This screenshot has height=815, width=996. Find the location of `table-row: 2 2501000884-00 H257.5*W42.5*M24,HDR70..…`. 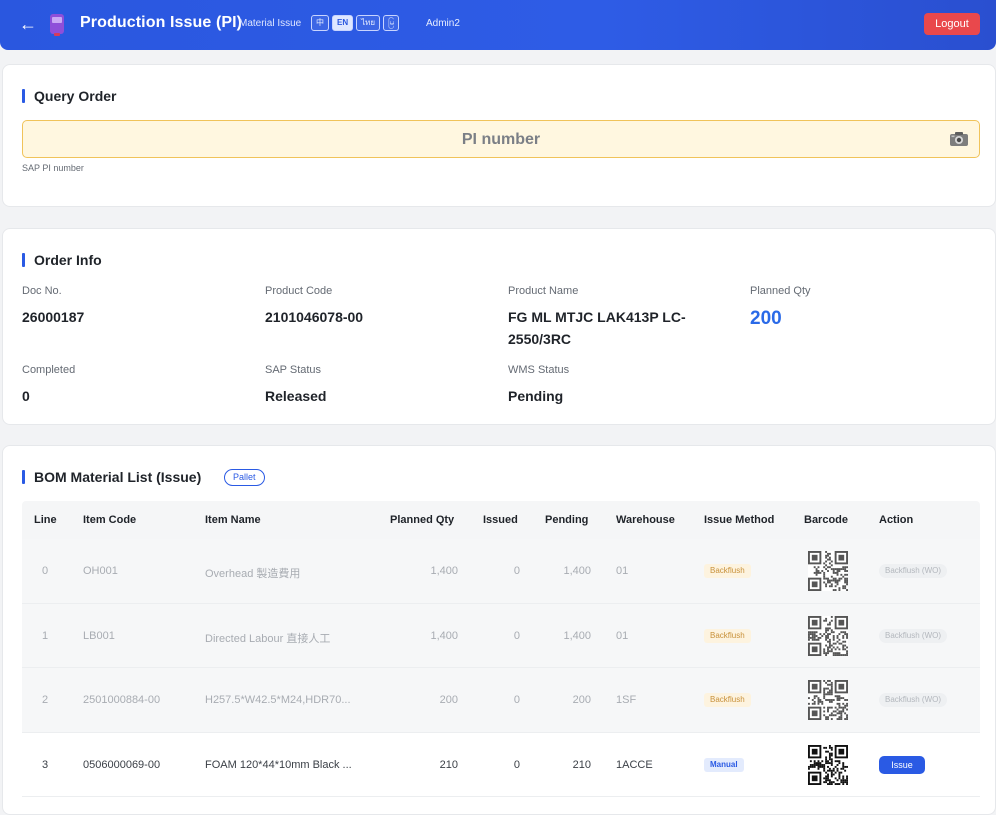

table-row: 2 2501000884-00 H257.5*W42.5*M24,HDR70..… is located at coordinates (501, 700).